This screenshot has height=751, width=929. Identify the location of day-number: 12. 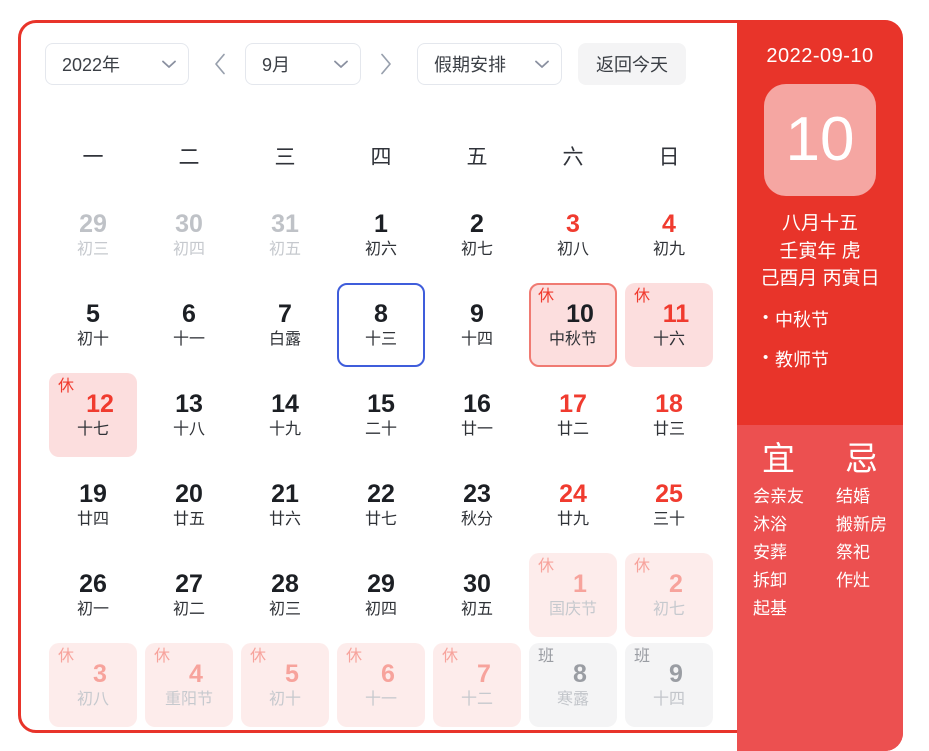
(100, 404).